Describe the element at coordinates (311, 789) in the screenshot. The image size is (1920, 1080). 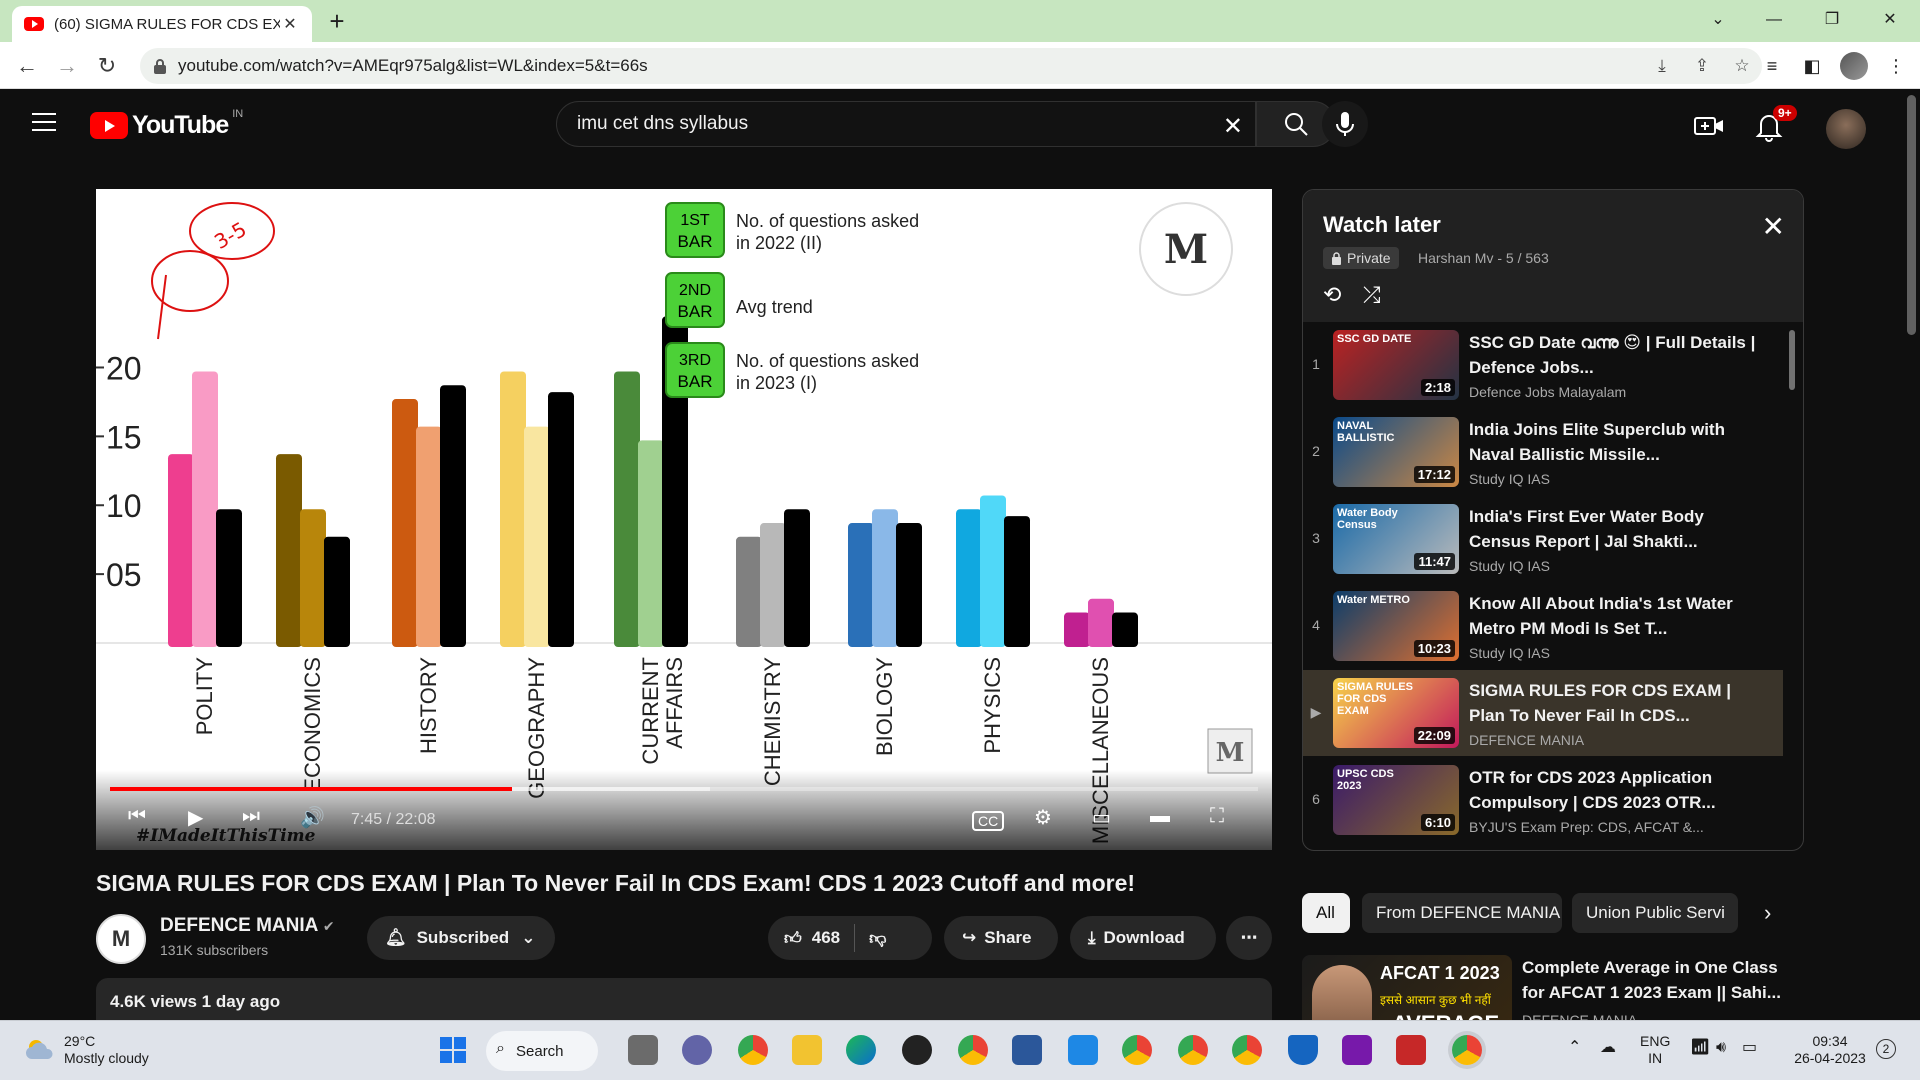
I see `progress-played` at that location.